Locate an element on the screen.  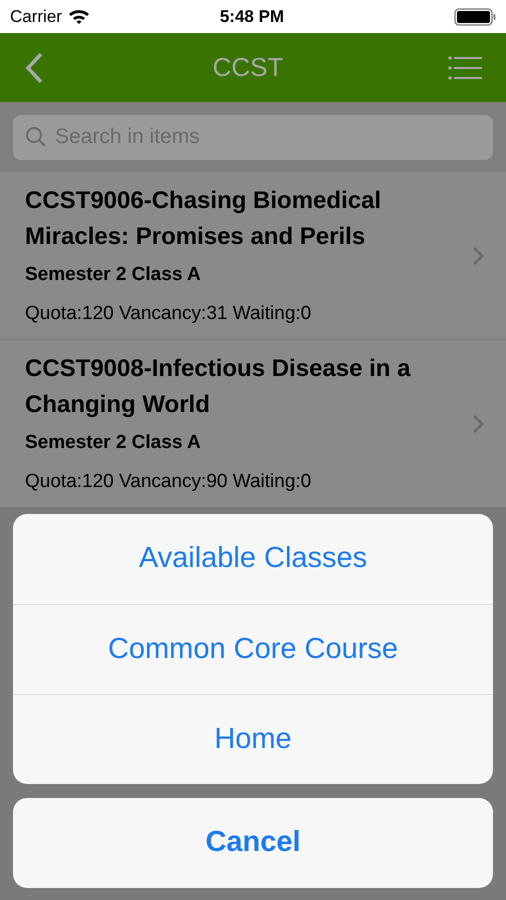
carrier-label: Carrier is located at coordinates (36, 17).